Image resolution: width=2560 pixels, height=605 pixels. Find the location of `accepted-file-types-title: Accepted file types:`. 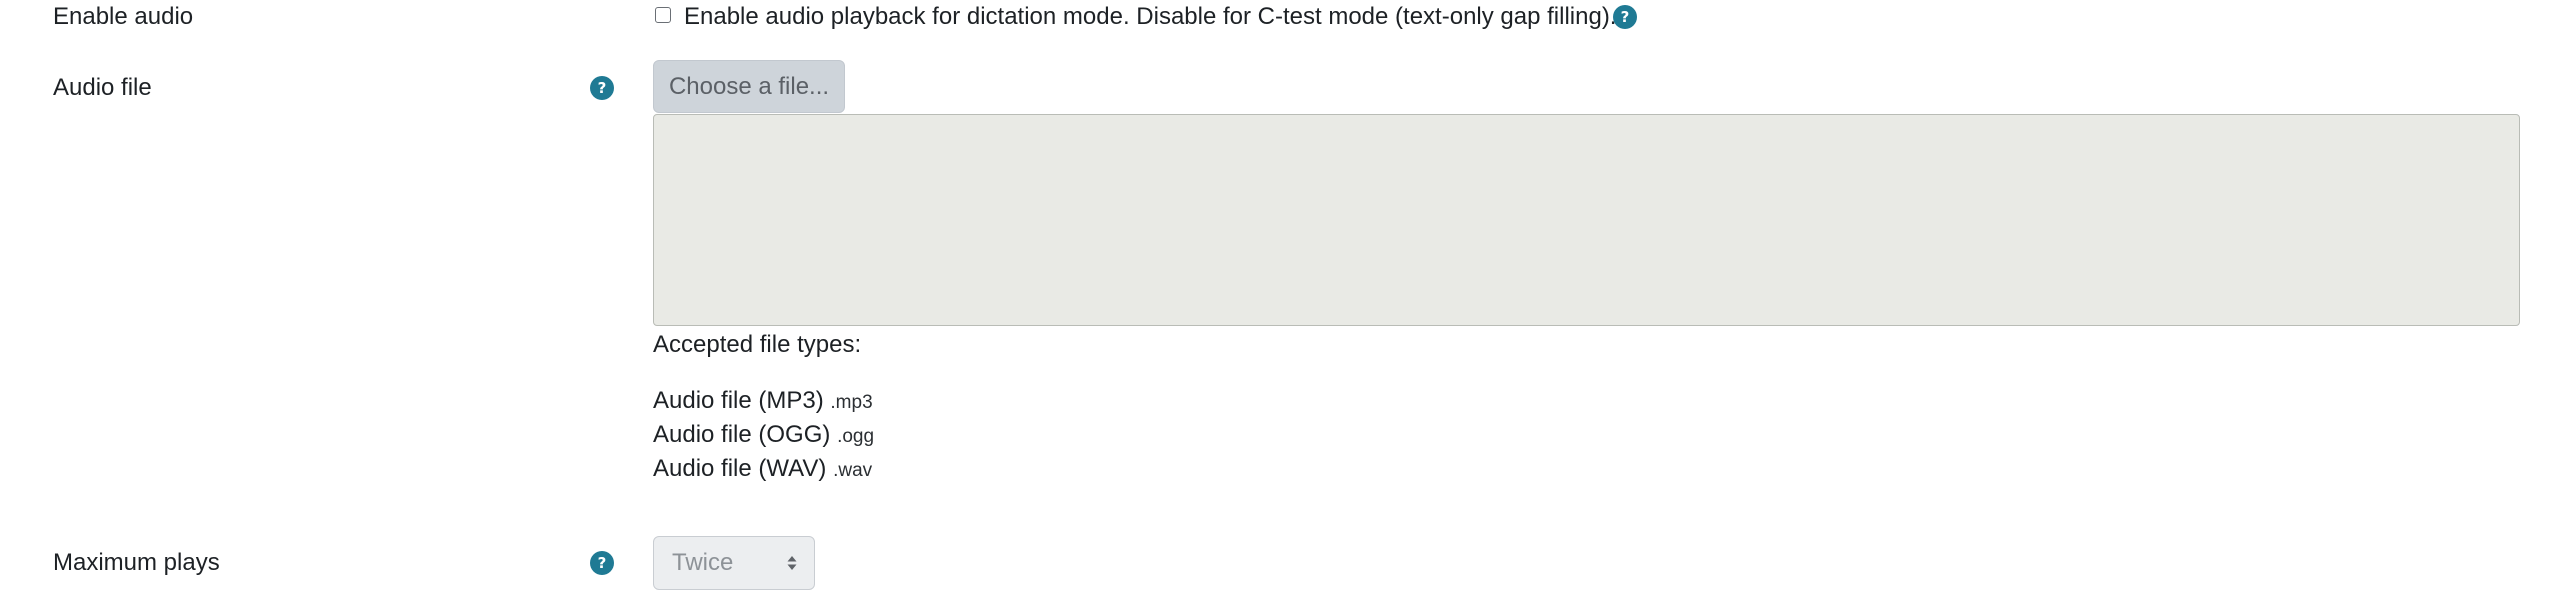

accepted-file-types-title: Accepted file types: is located at coordinates (757, 344).